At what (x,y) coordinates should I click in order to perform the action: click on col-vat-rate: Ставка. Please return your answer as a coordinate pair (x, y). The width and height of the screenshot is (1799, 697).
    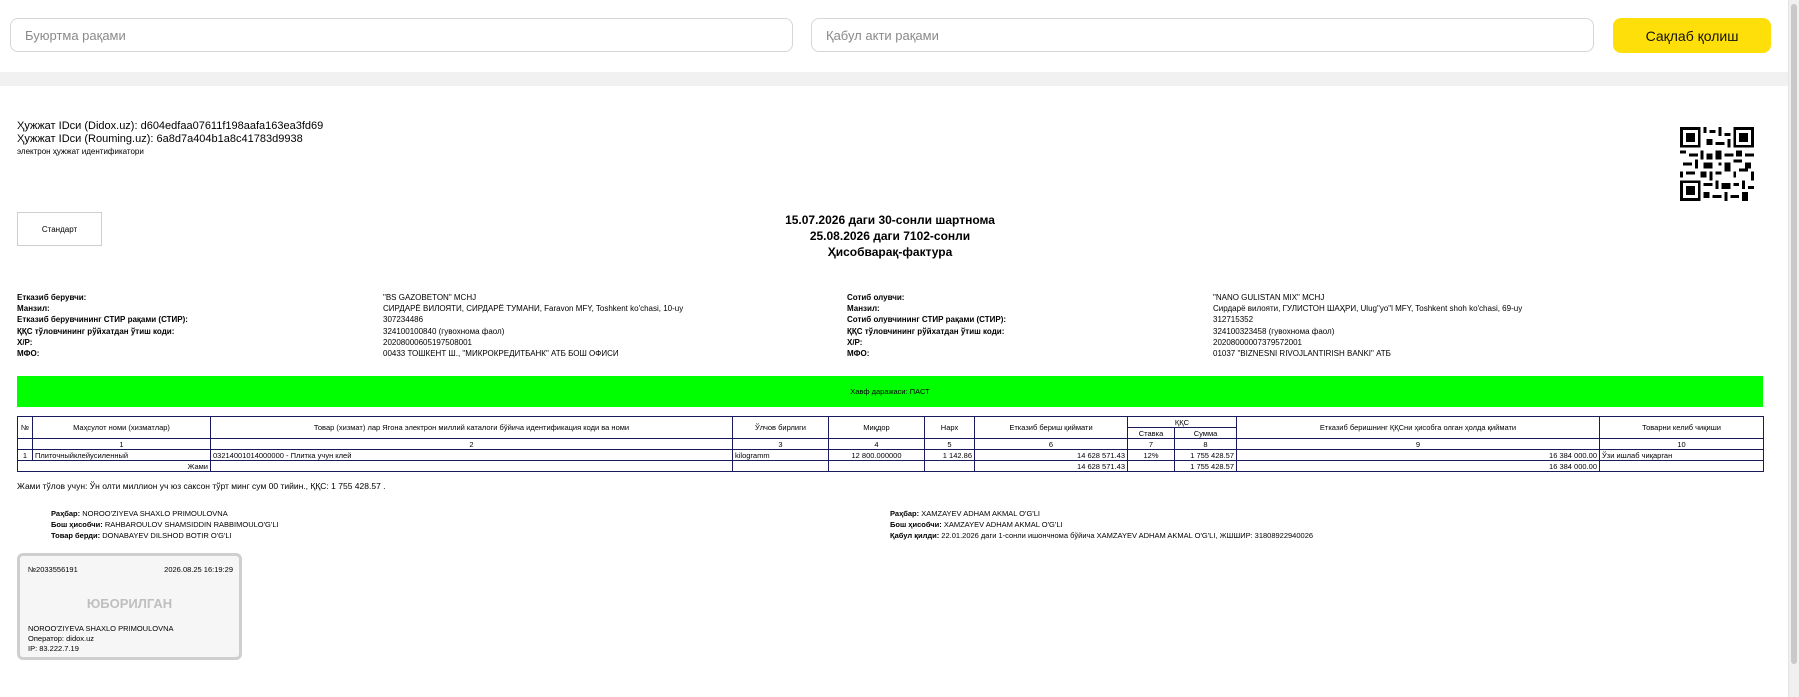
    Looking at the image, I should click on (1151, 433).